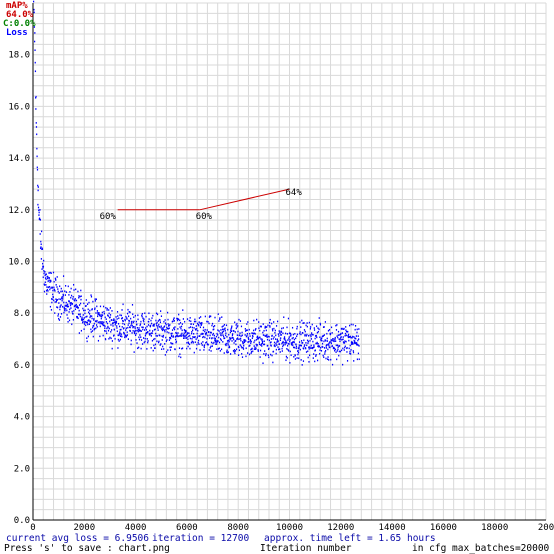 This screenshot has height=554, width=554. I want to click on map-data-label: 60%, so click(204, 217).